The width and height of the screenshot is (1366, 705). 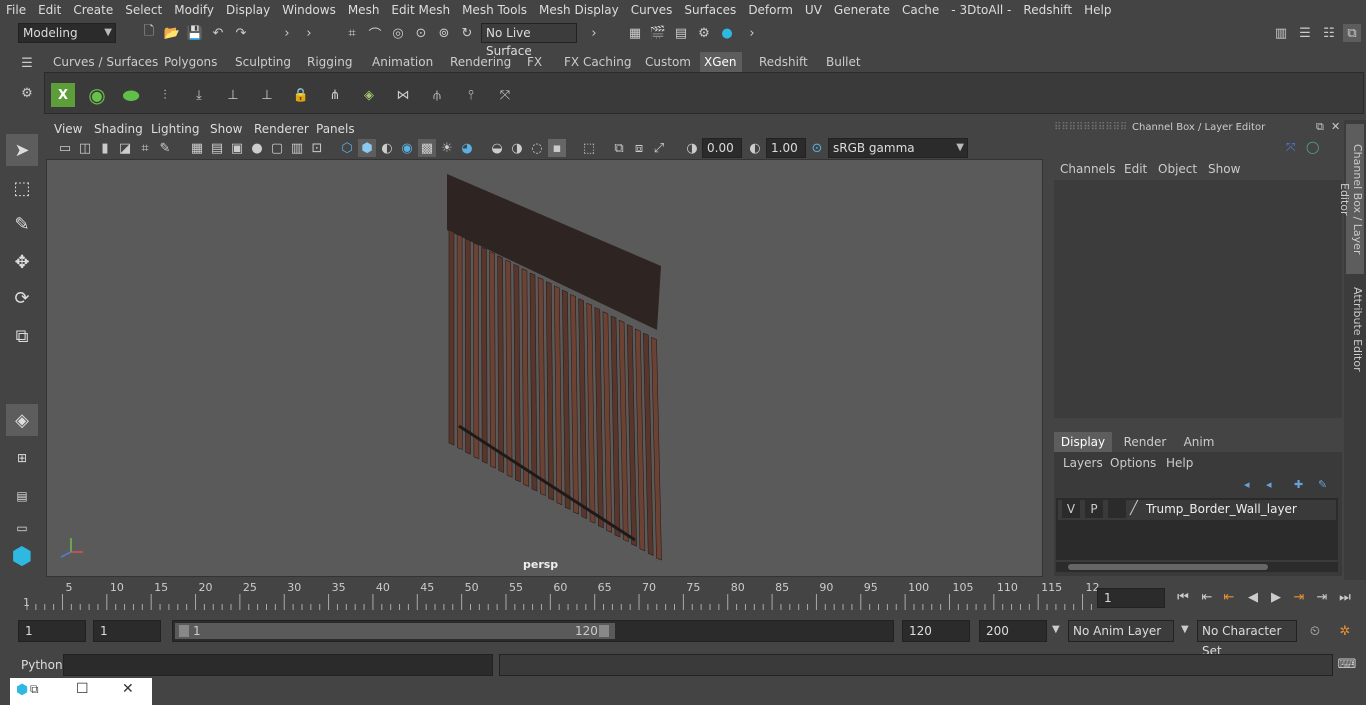 I want to click on menu-generate: Generate, so click(x=862, y=10).